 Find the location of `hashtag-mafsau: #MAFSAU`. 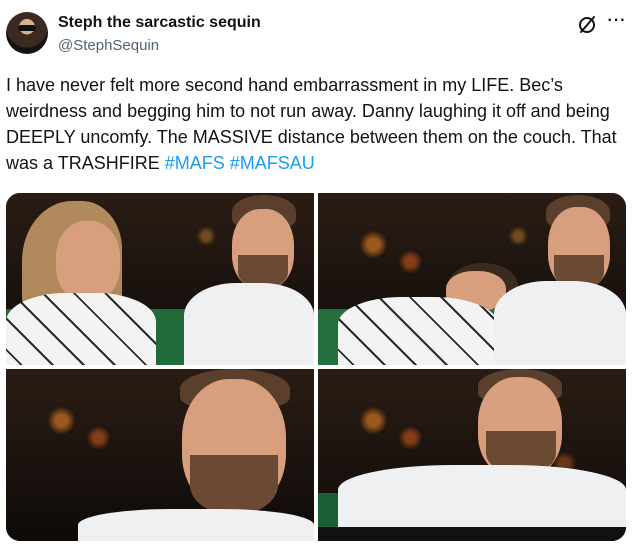

hashtag-mafsau: #MAFSAU is located at coordinates (272, 163).